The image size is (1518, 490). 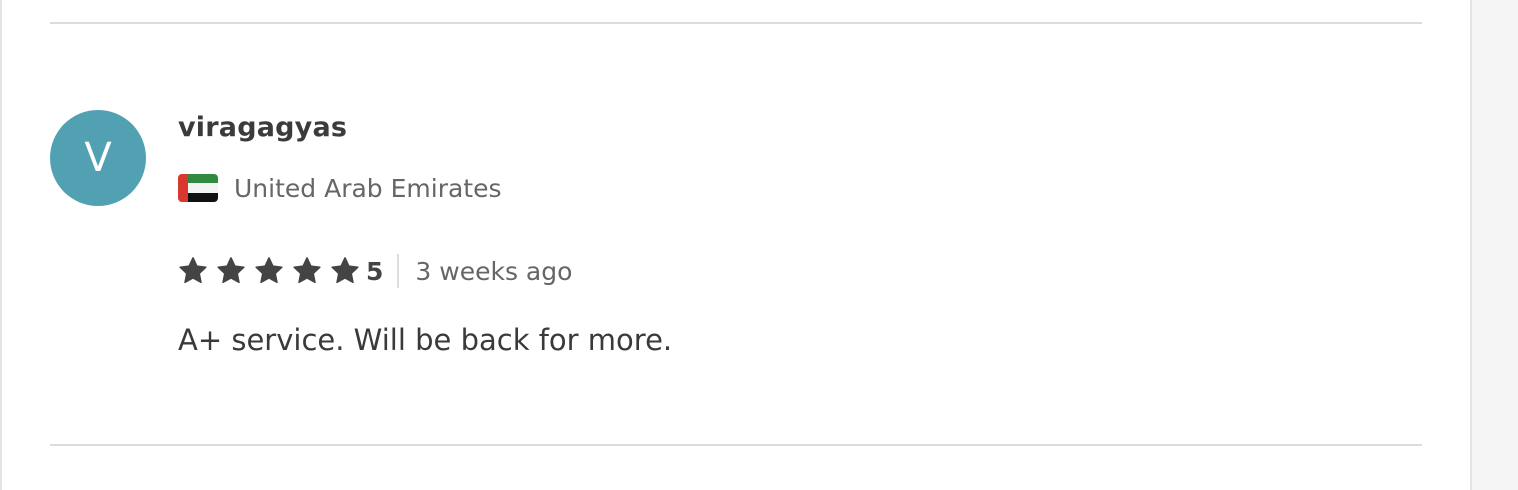 What do you see at coordinates (425, 340) in the screenshot?
I see `review-text: A+ service. Will be back for more.` at bounding box center [425, 340].